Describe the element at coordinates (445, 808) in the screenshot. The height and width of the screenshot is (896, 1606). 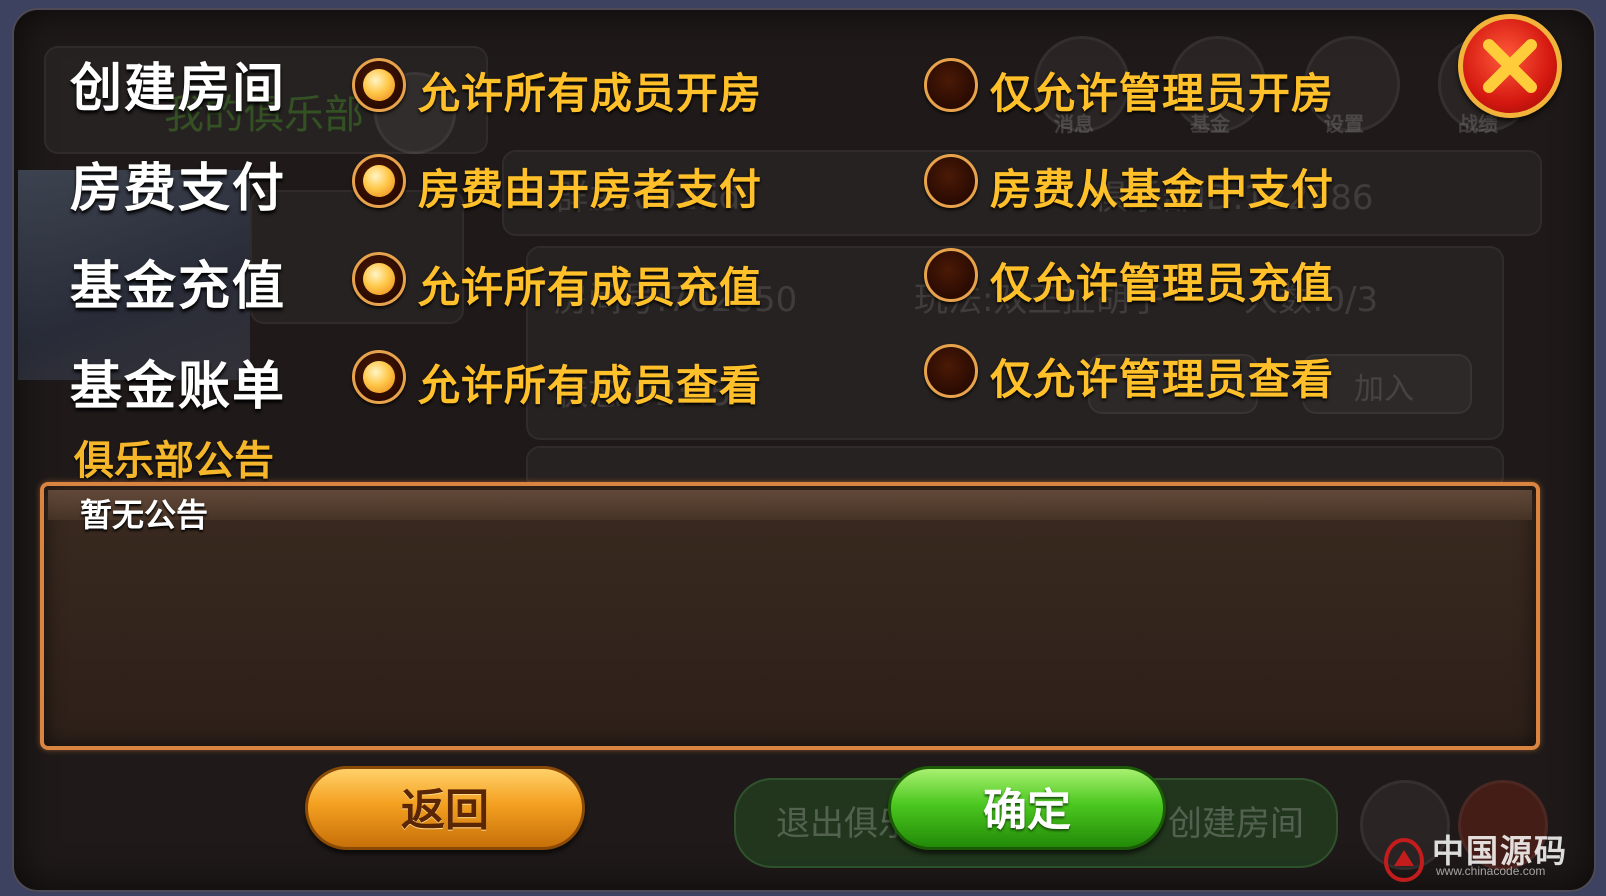
I see `back-button: 返回` at that location.